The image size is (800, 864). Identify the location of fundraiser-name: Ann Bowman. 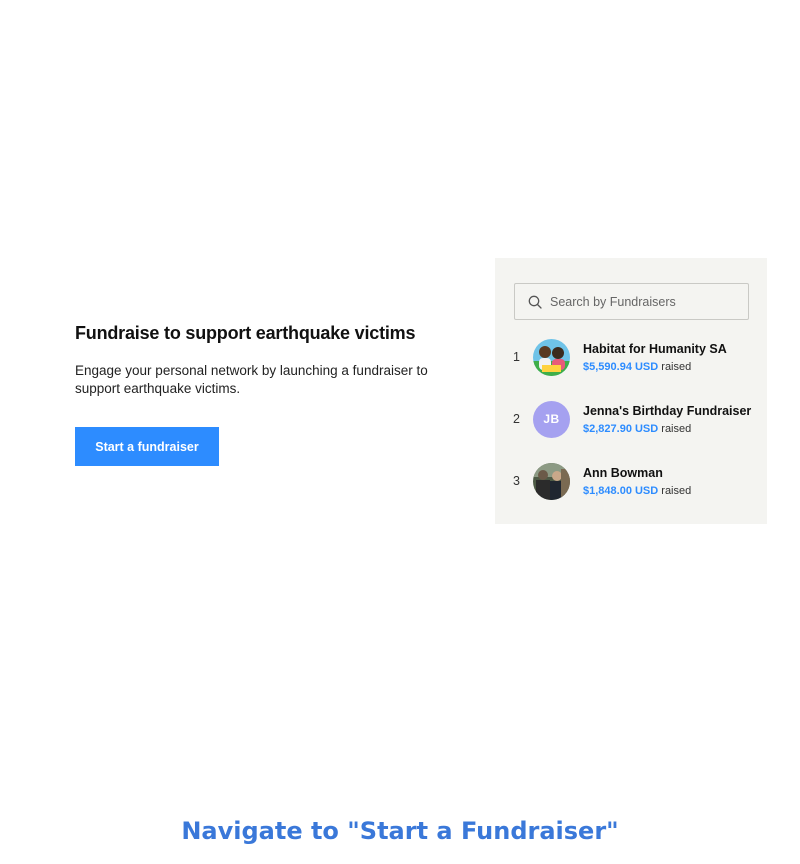
(623, 472).